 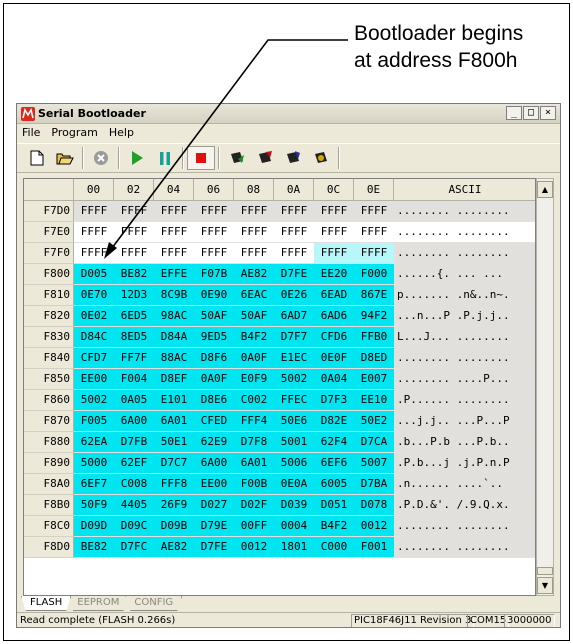 What do you see at coordinates (545, 387) in the screenshot?
I see `vertical-scrollbar: ▲ ▼` at bounding box center [545, 387].